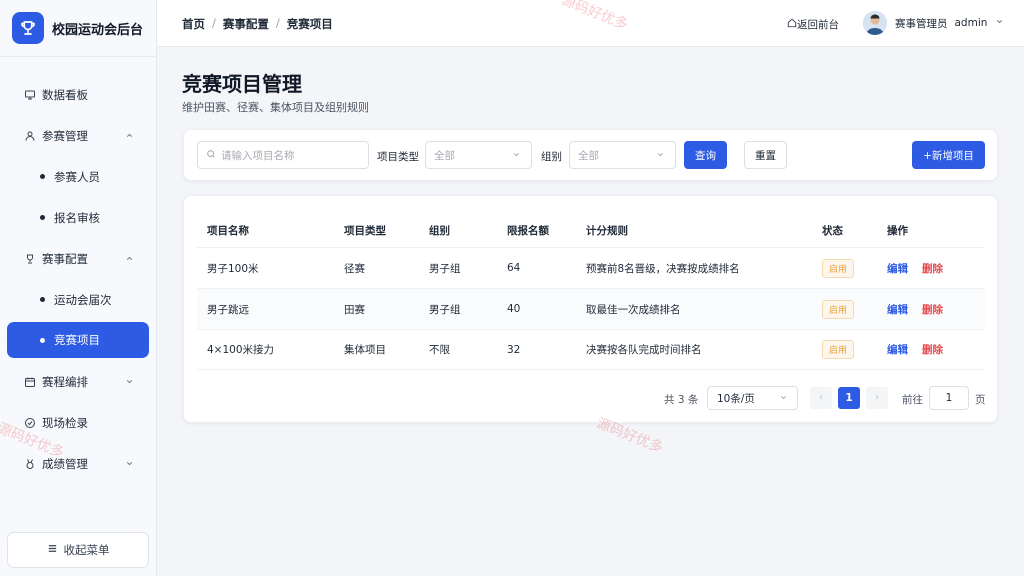 The image size is (1024, 576). What do you see at coordinates (478, 155) in the screenshot?
I see `type-select: 全部` at bounding box center [478, 155].